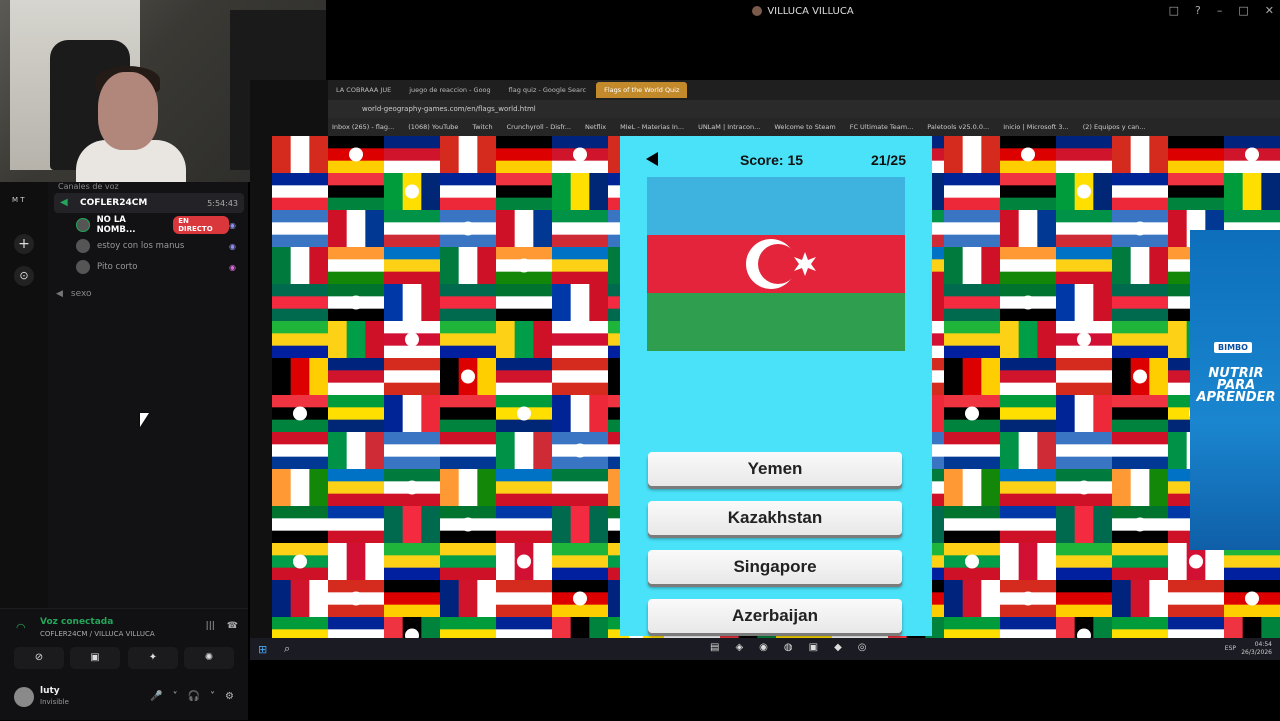  Describe the element at coordinates (24, 697) in the screenshot. I see `avatar` at that location.